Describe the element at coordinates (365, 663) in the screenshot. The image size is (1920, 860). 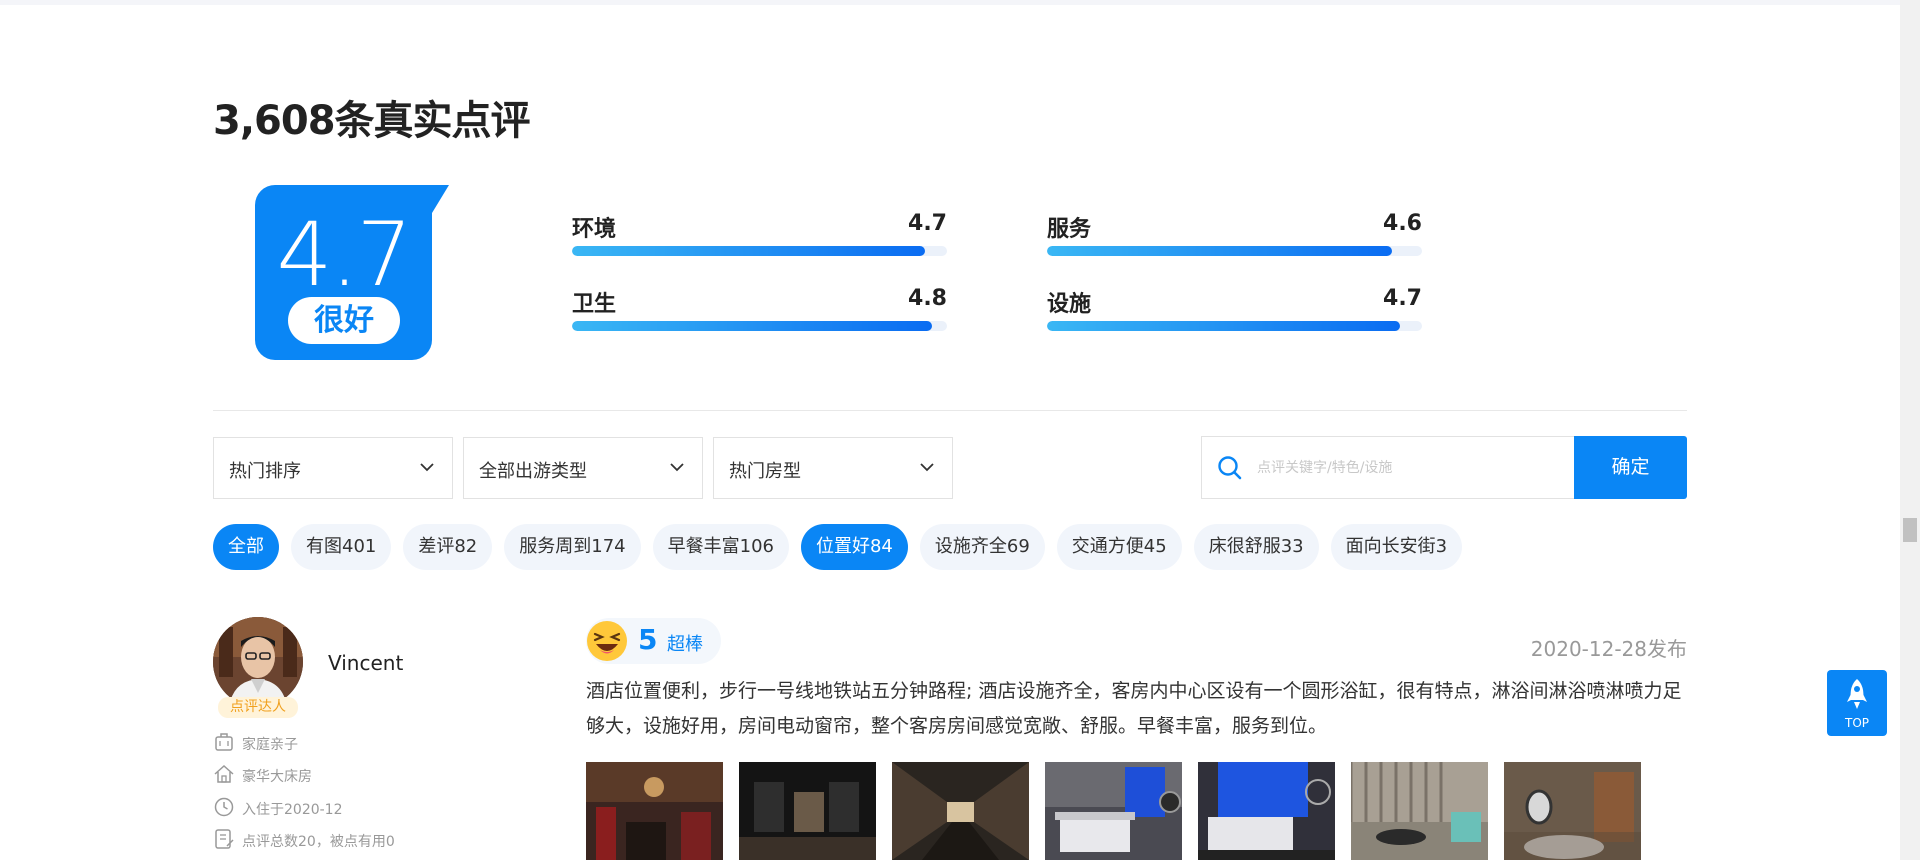
I see `reviewer-username: Vincent` at that location.